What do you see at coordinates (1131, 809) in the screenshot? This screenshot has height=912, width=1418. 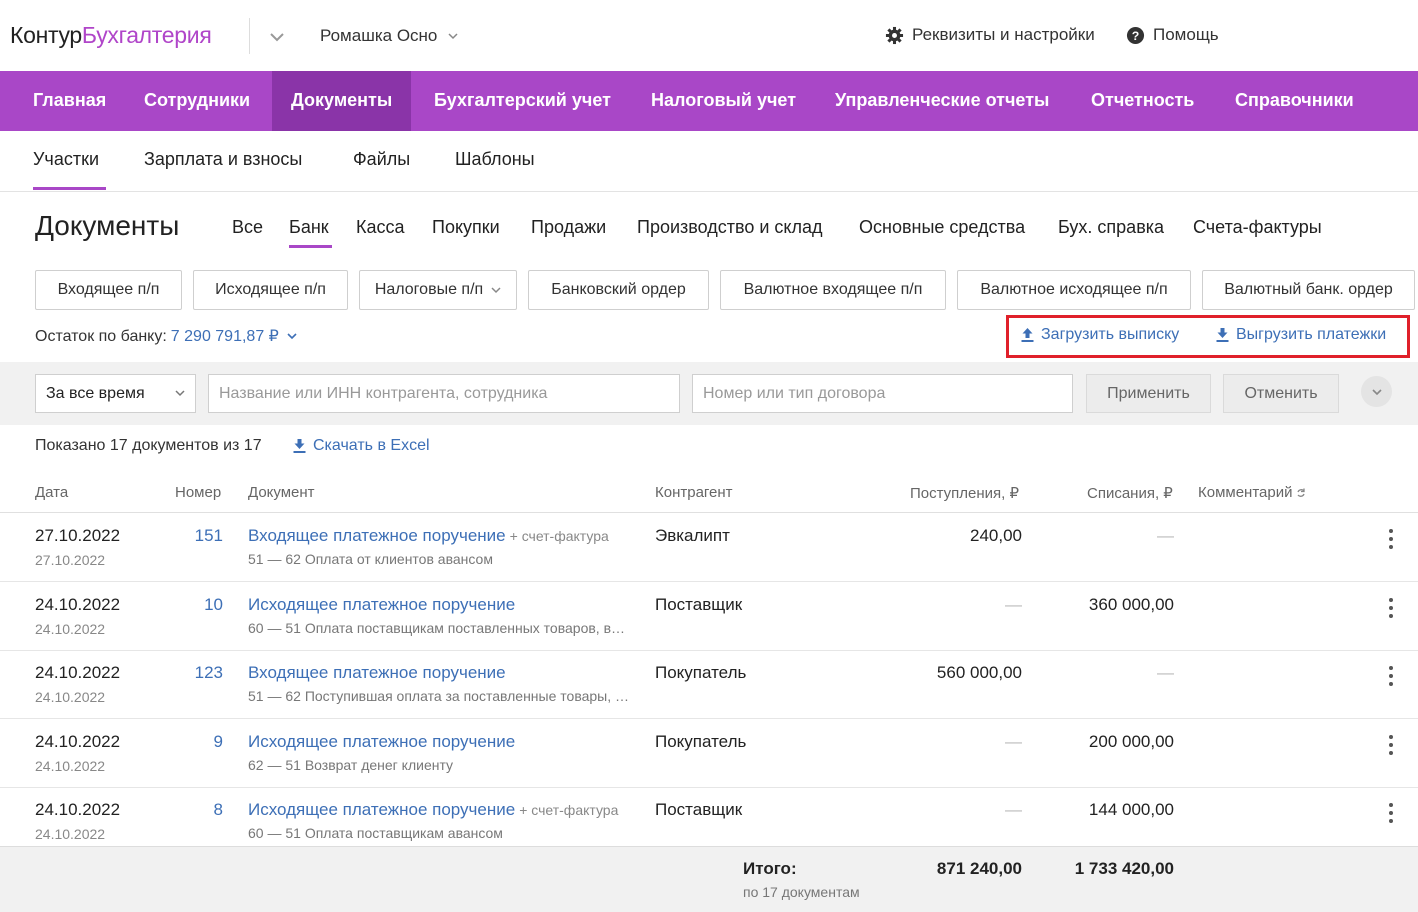 I see `row-outcome: 144 000,00` at bounding box center [1131, 809].